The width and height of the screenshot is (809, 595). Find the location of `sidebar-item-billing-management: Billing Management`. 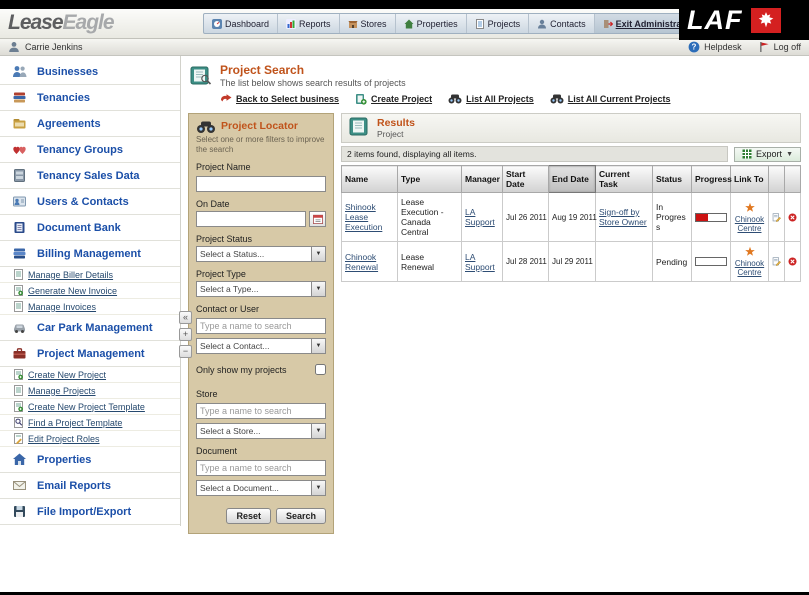

sidebar-item-billing-management: Billing Management is located at coordinates (90, 254).